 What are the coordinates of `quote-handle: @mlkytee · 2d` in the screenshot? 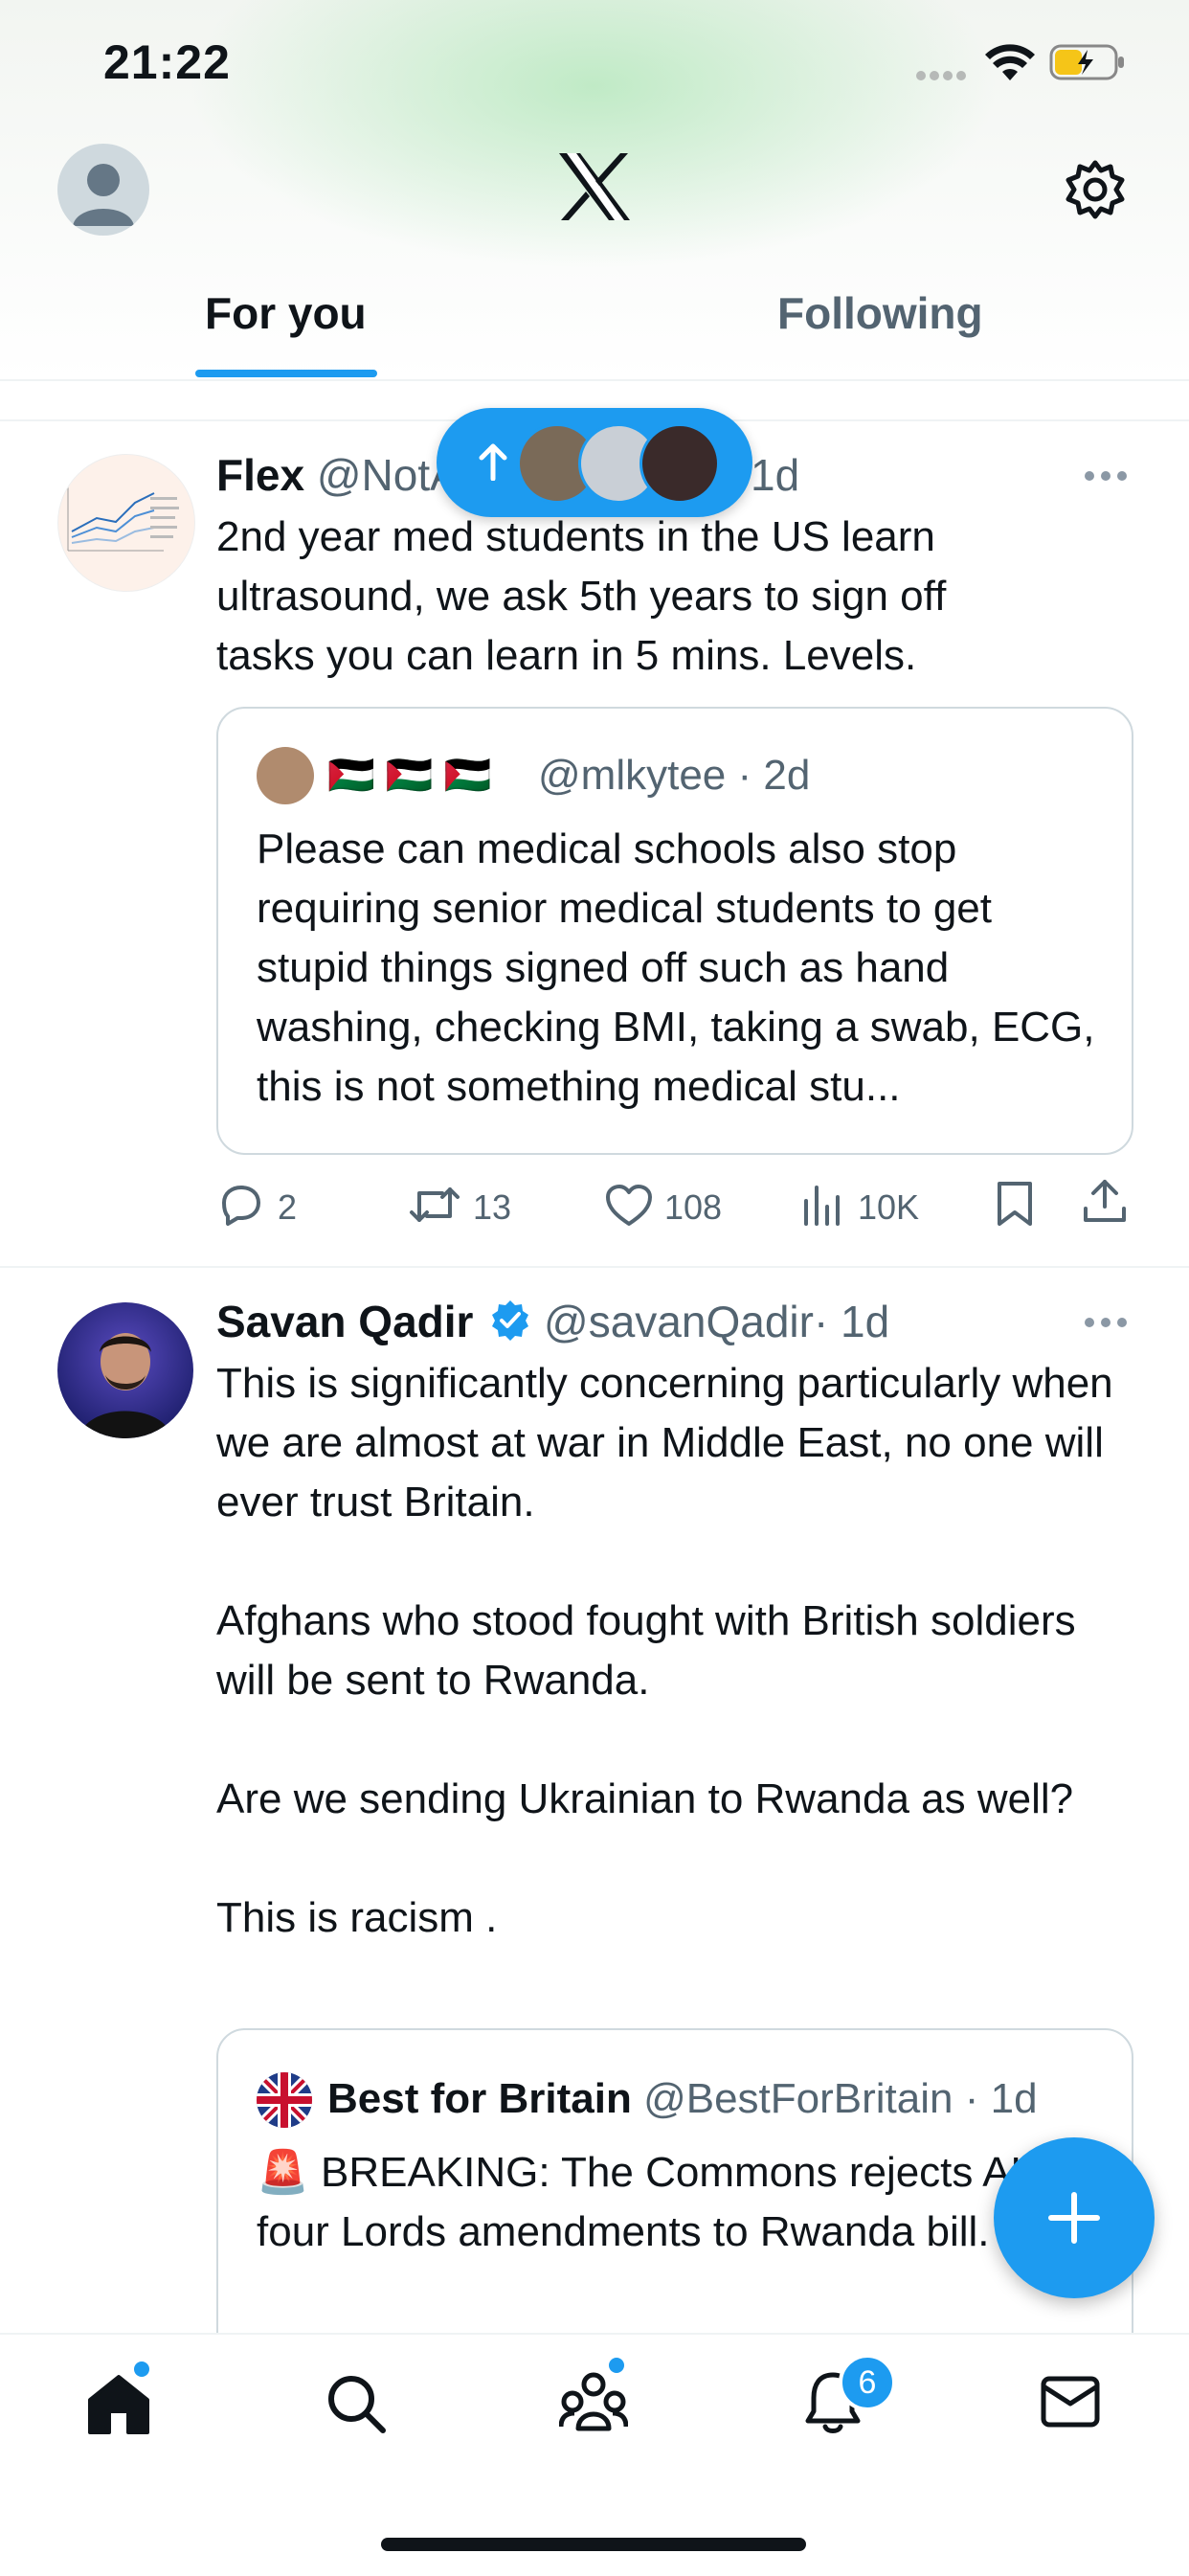 It's located at (674, 775).